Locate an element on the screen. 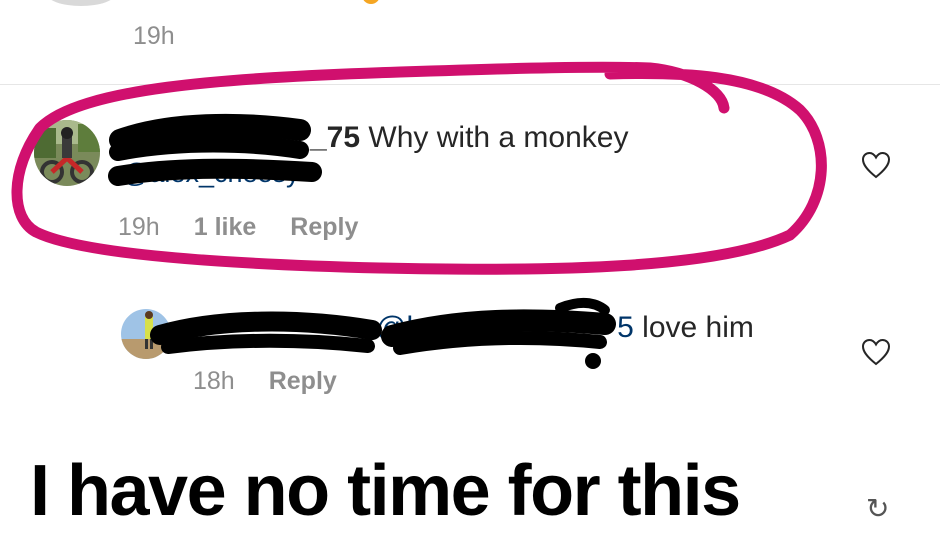 The height and width of the screenshot is (540, 940). previous-avatar-edge is located at coordinates (81, 3).